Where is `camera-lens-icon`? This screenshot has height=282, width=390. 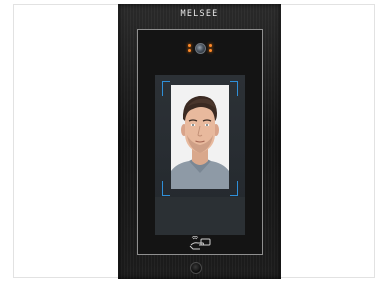
camera-lens-icon is located at coordinates (200, 48).